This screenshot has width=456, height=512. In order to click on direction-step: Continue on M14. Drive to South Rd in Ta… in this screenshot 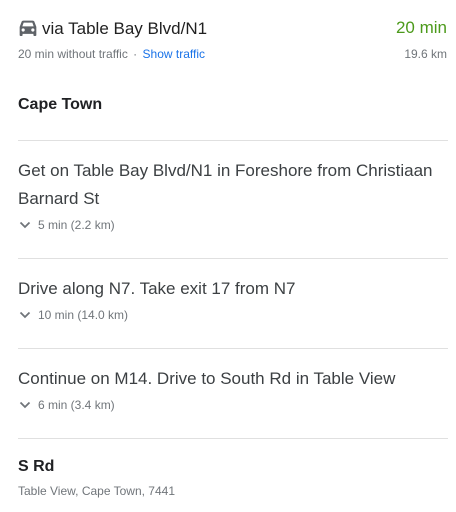, I will do `click(233, 389)`.